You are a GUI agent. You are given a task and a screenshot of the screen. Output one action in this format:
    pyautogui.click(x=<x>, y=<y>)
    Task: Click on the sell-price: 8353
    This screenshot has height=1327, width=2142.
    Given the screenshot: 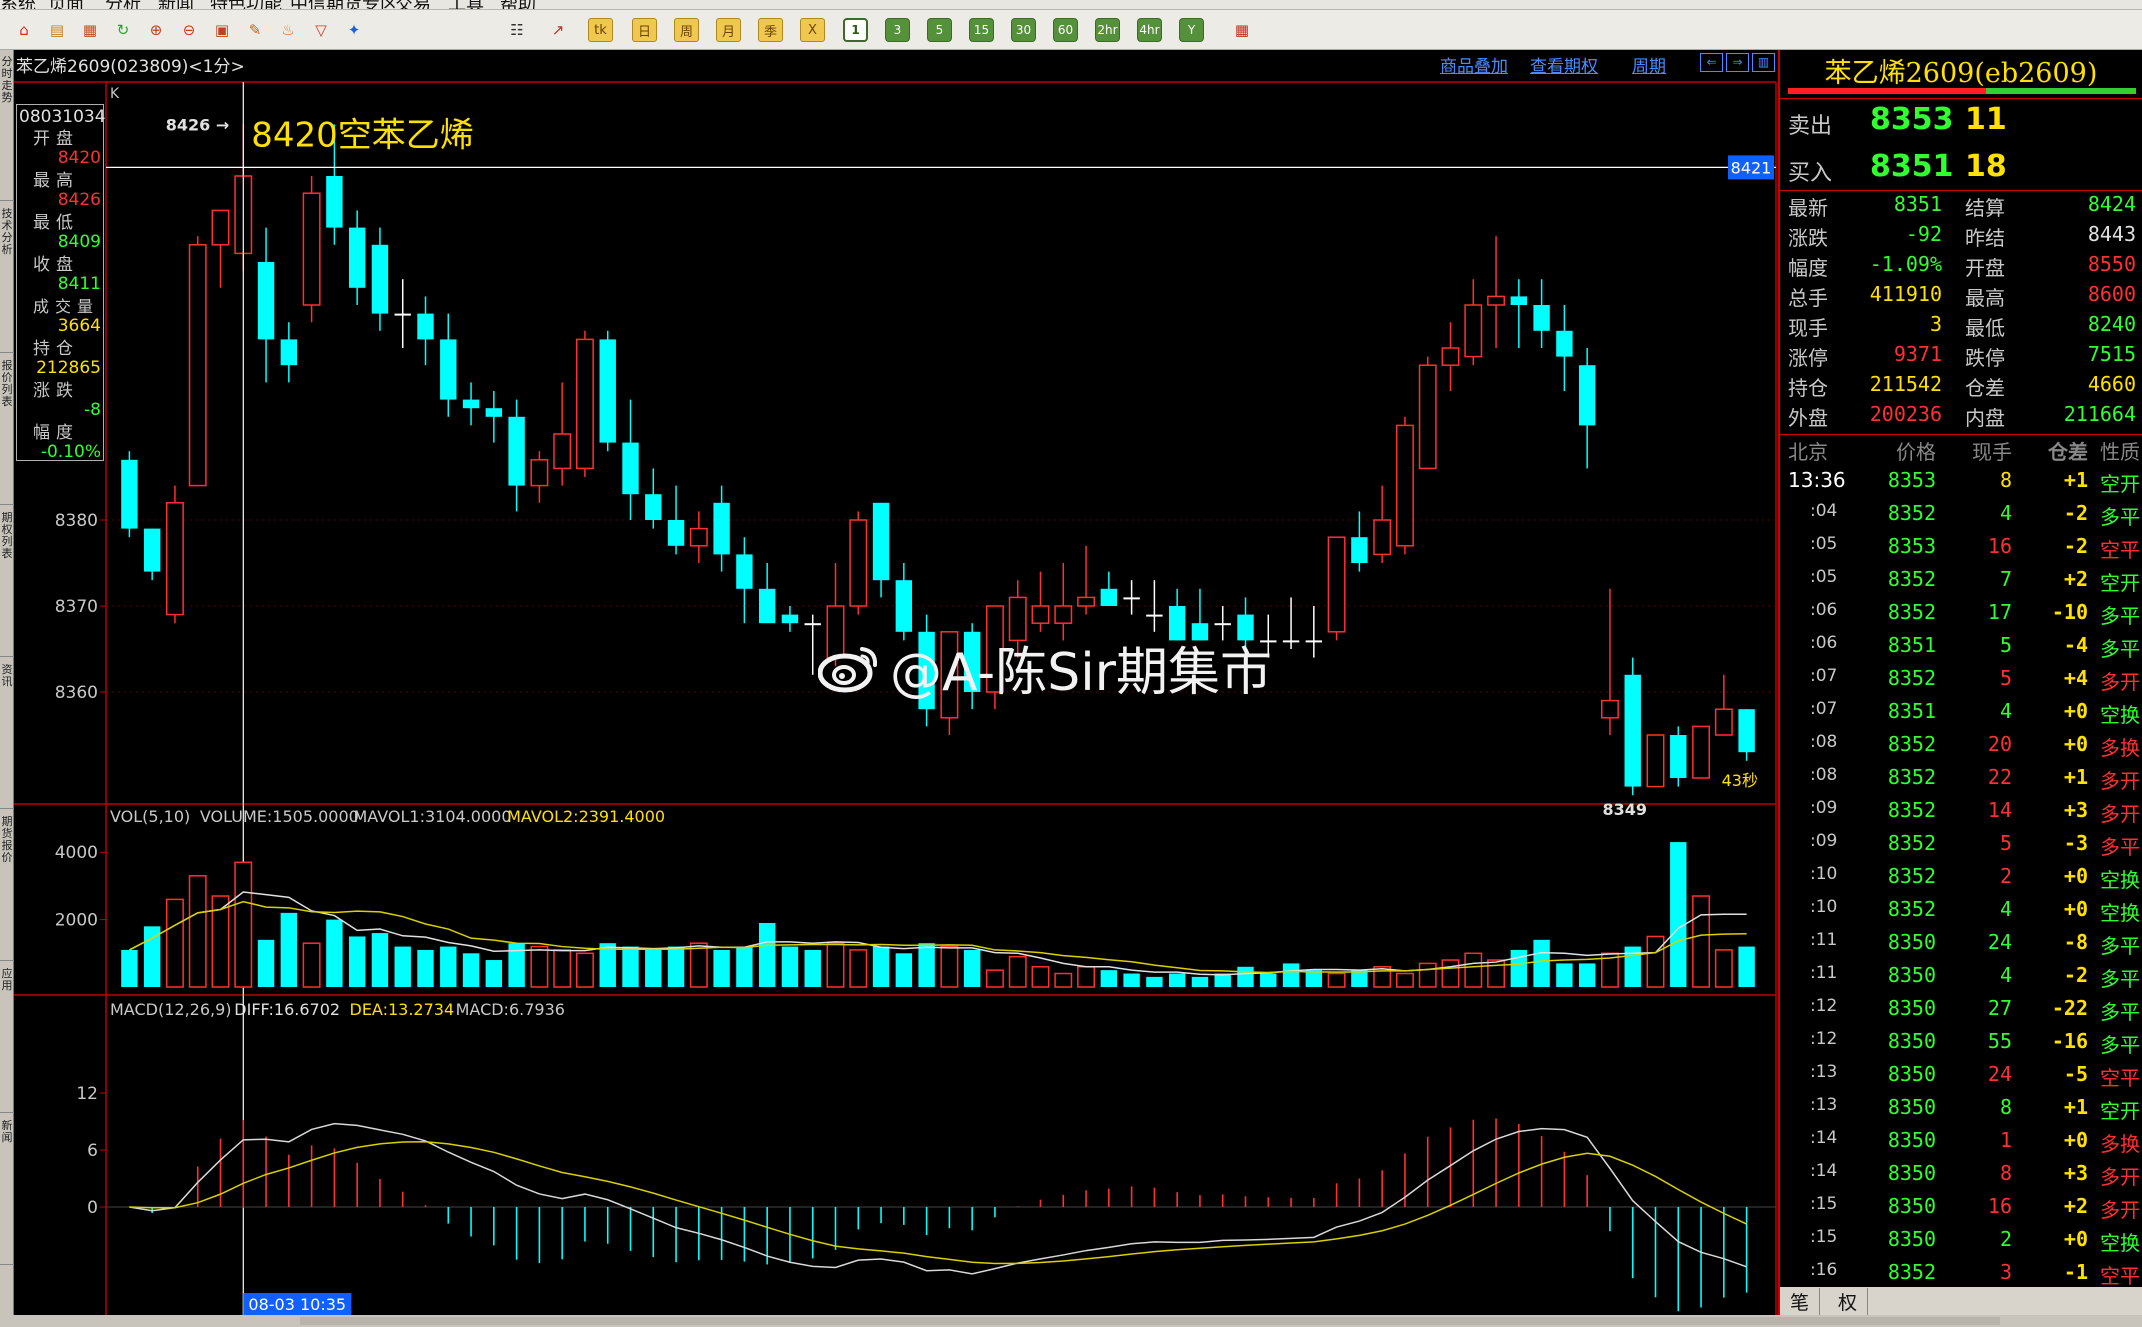 What is the action you would take?
    pyautogui.click(x=1912, y=119)
    